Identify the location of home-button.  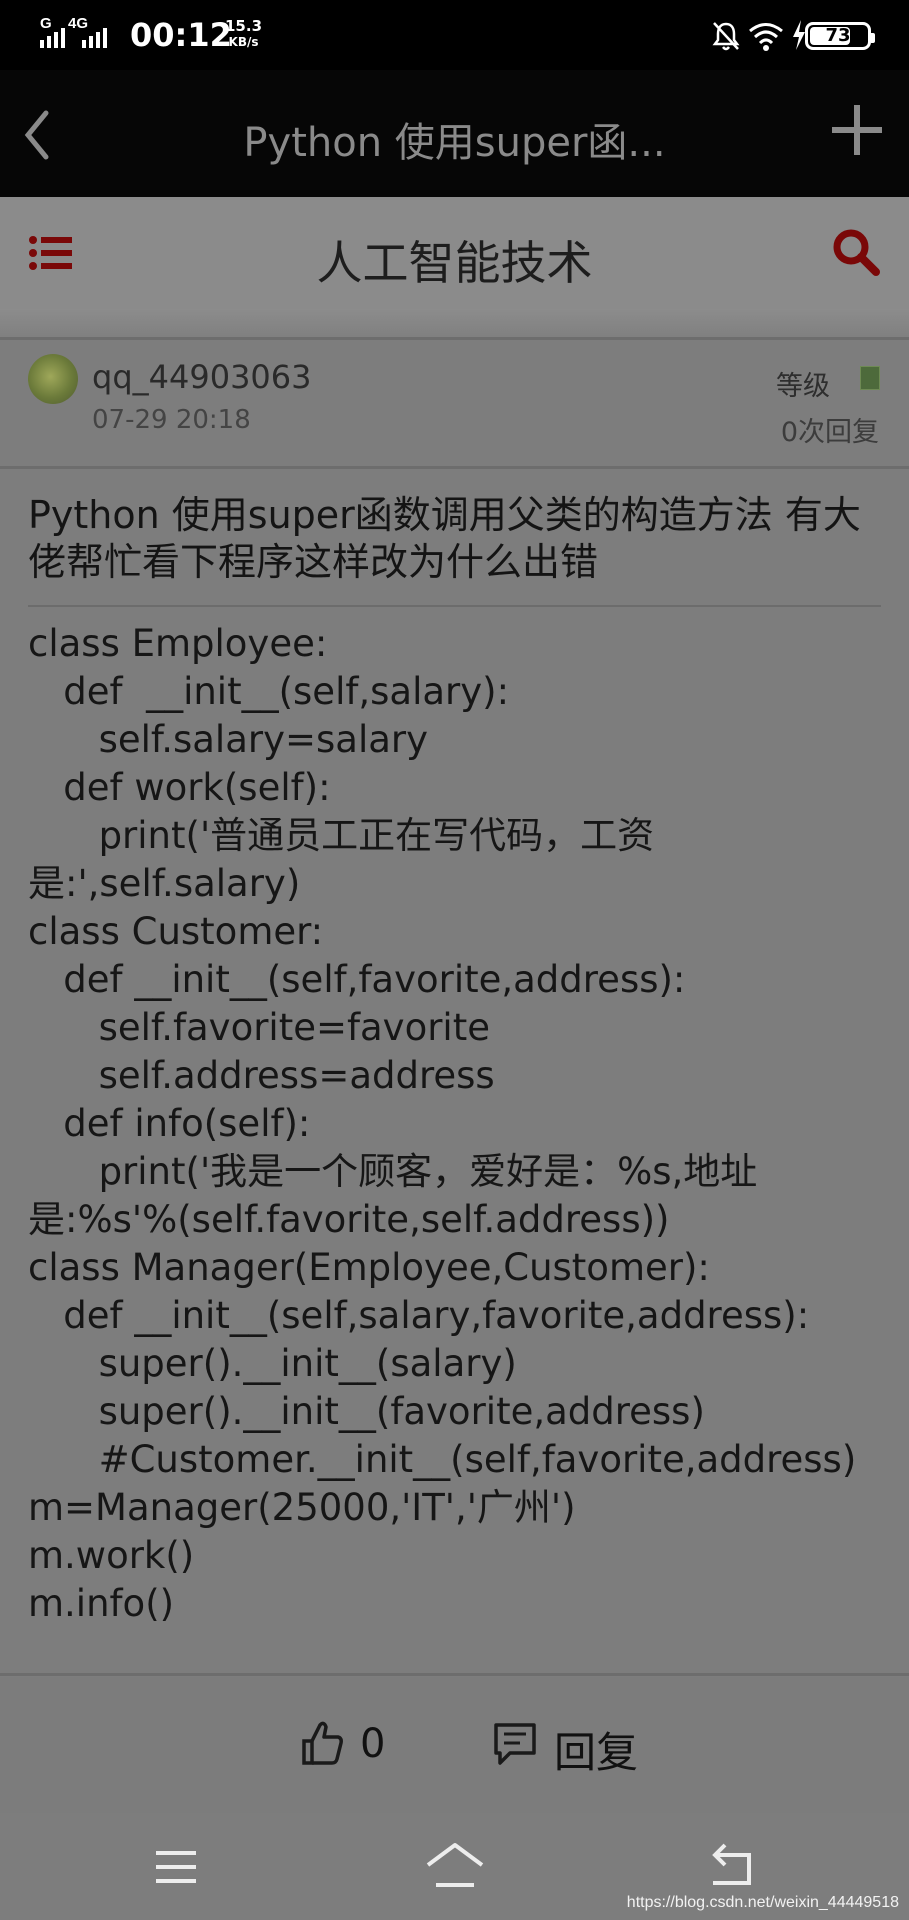
(455, 1866).